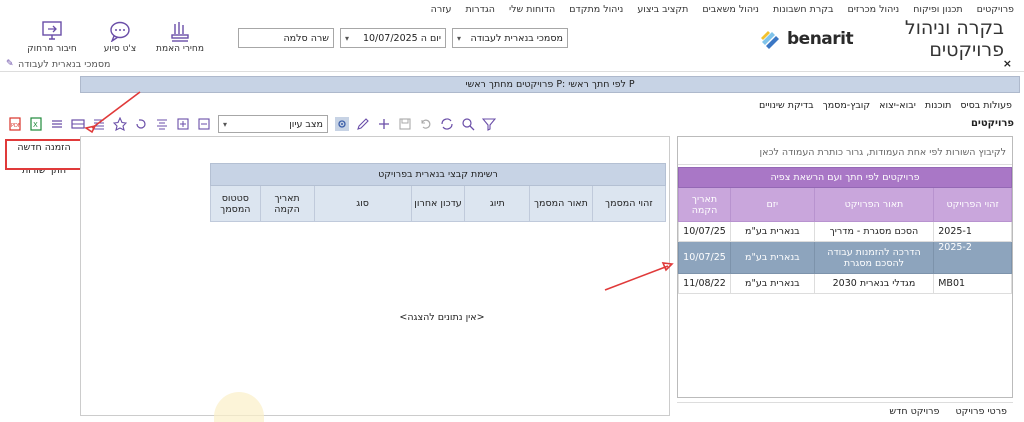 The width and height of the screenshot is (1024, 422). What do you see at coordinates (636, 278) in the screenshot?
I see `arrow-to-selected-row` at bounding box center [636, 278].